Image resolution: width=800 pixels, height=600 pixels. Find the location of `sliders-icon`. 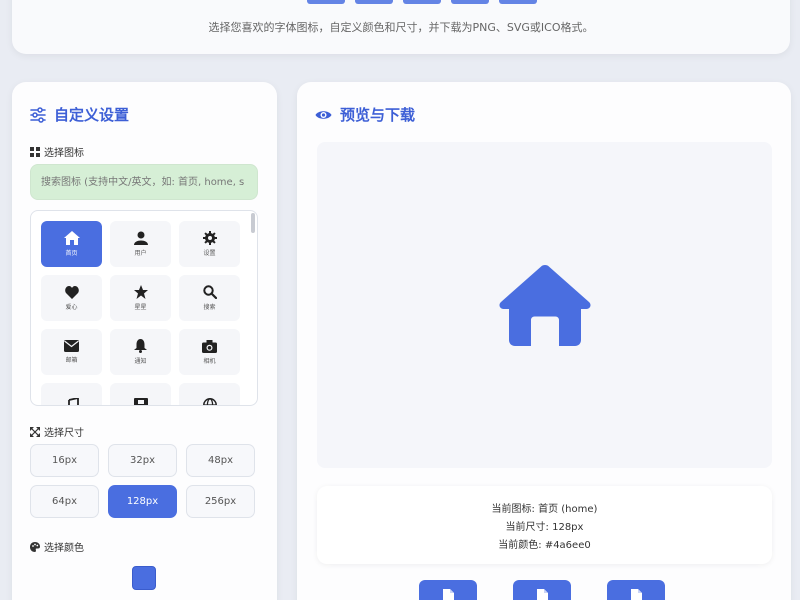

sliders-icon is located at coordinates (38, 114).